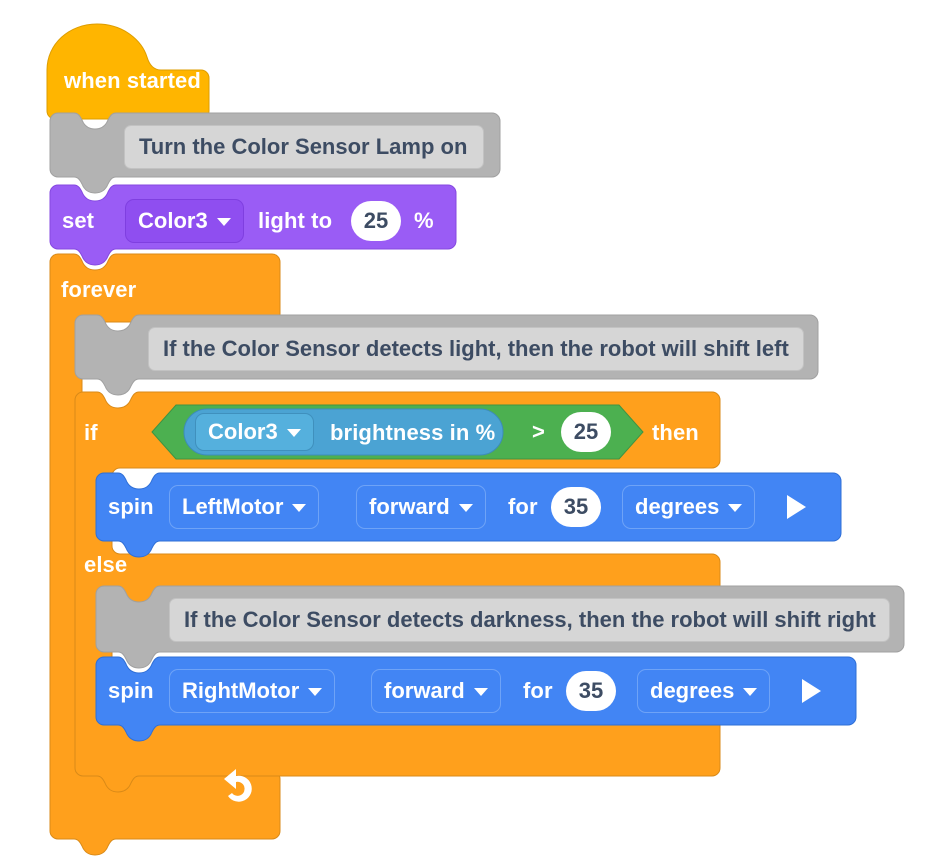 Image resolution: width=942 pixels, height=858 pixels. I want to click on spin-right-motor-dropdown: RightMotor, so click(252, 691).